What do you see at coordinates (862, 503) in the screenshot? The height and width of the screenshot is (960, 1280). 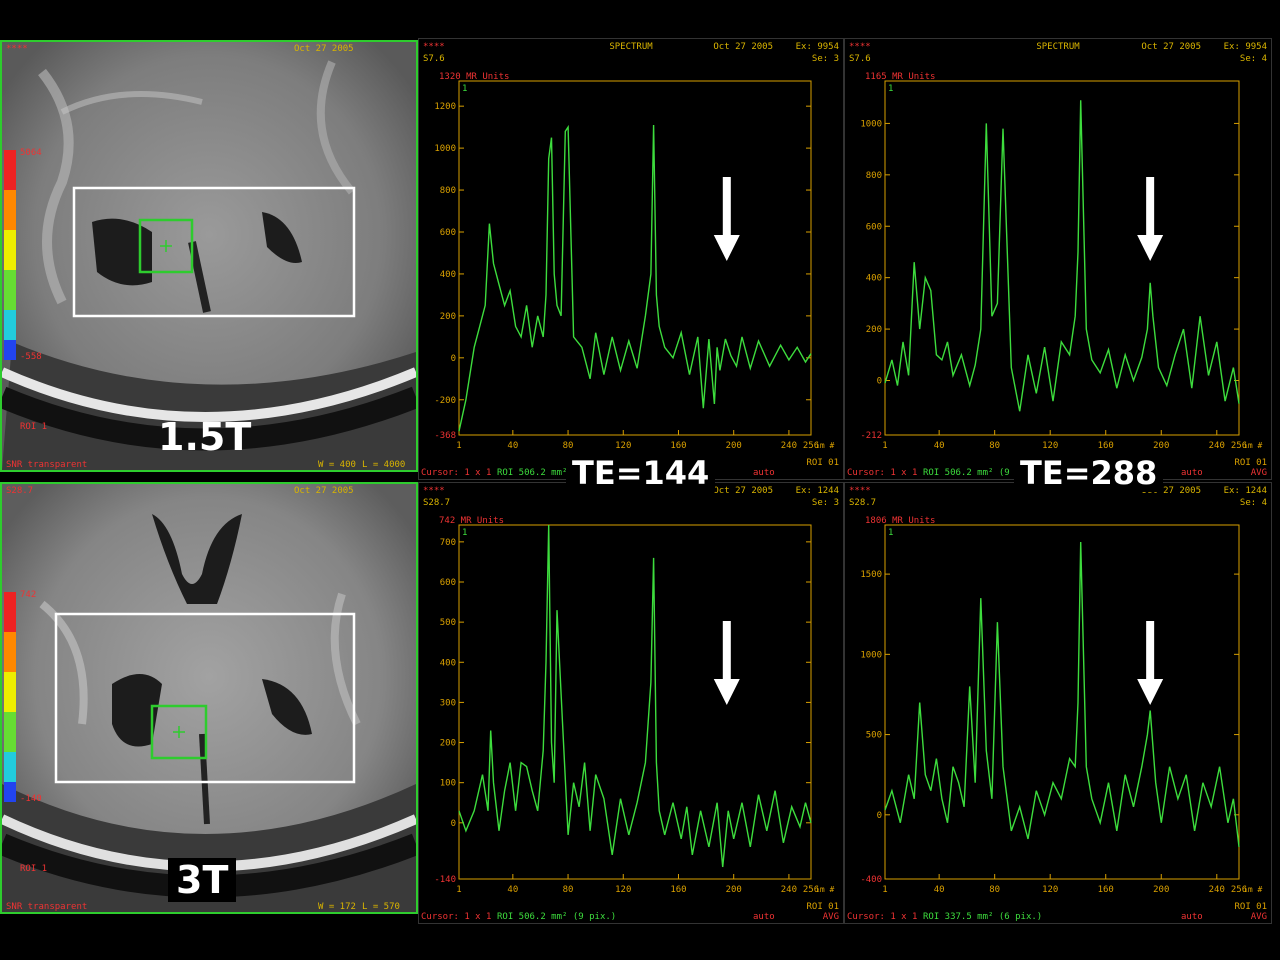 I see `header-slice: S28.7` at bounding box center [862, 503].